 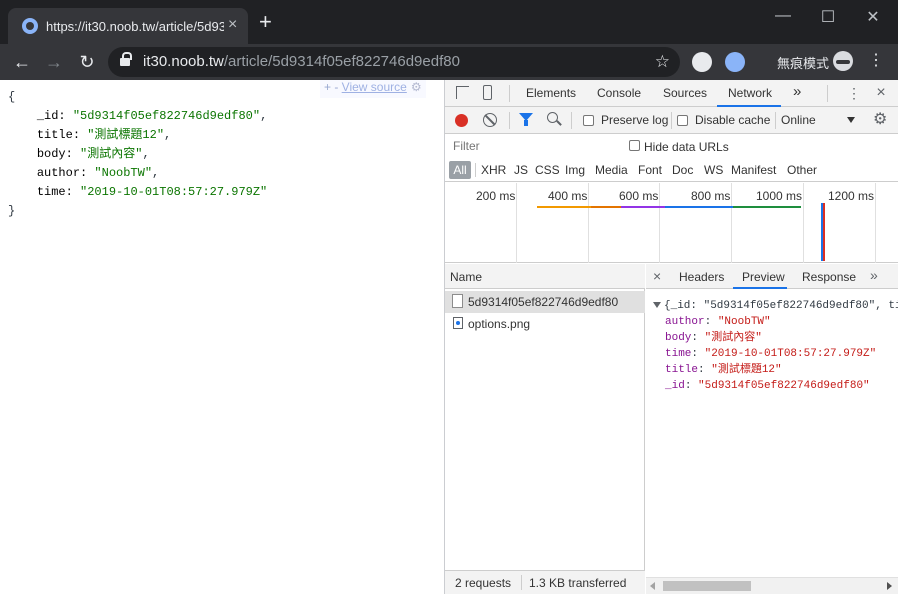 I want to click on preview-root-row: {_id: "5d9314f05ef822746d9edf80", ti, so click(x=775, y=306).